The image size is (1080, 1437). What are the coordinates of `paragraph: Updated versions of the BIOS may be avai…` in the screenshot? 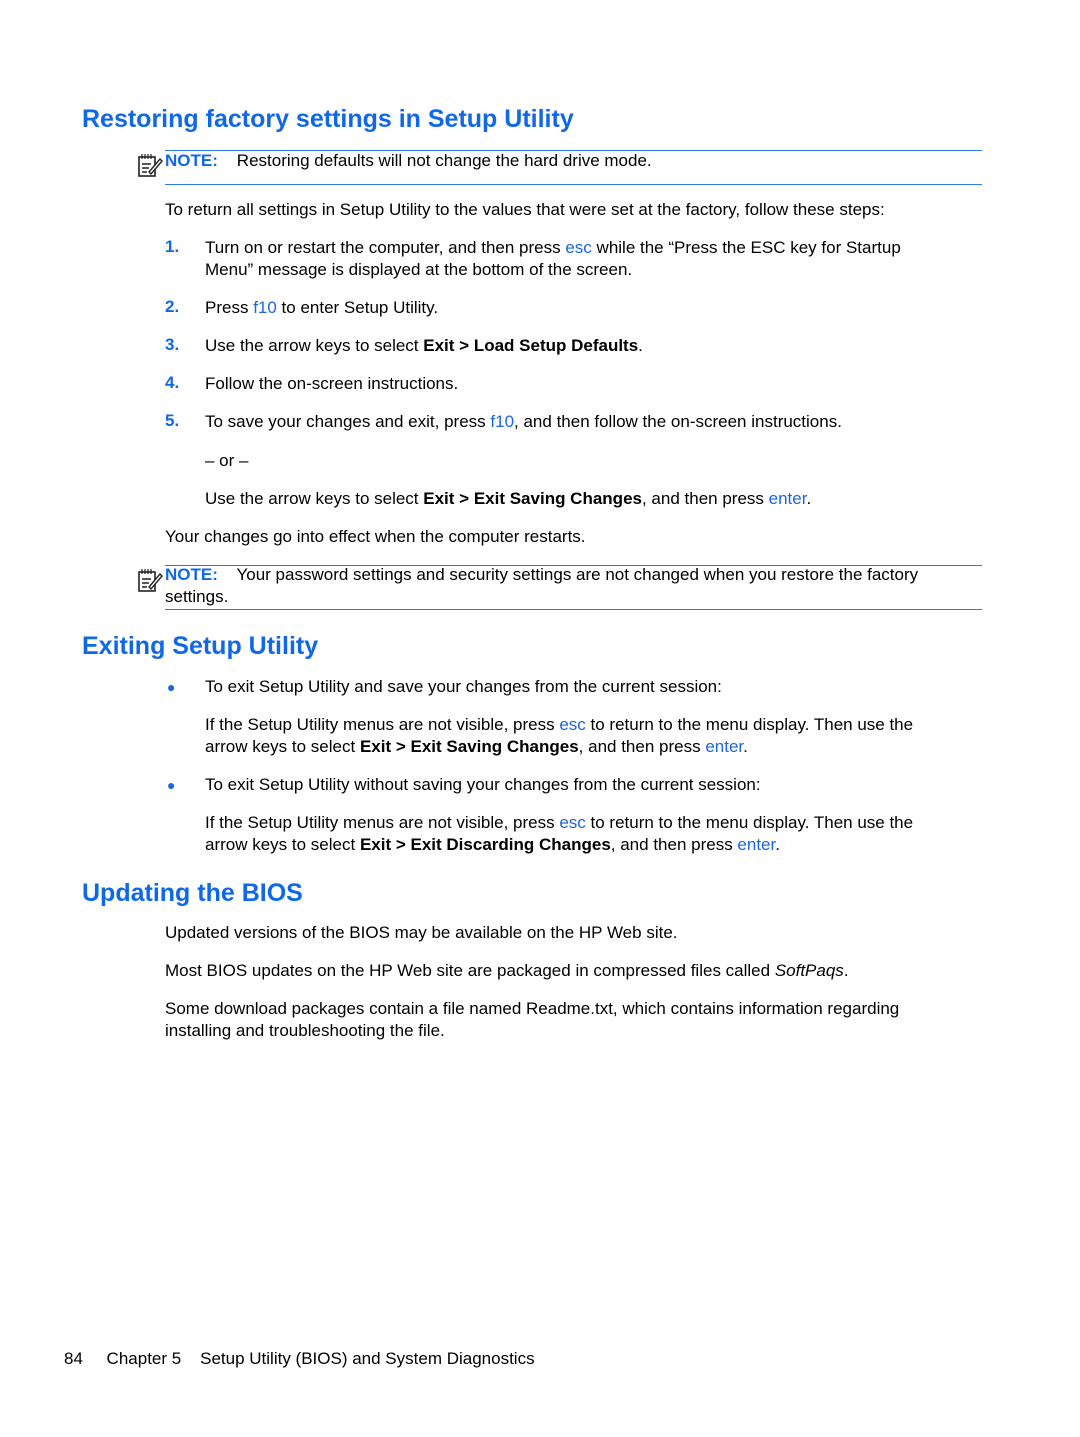 It's located at (421, 932).